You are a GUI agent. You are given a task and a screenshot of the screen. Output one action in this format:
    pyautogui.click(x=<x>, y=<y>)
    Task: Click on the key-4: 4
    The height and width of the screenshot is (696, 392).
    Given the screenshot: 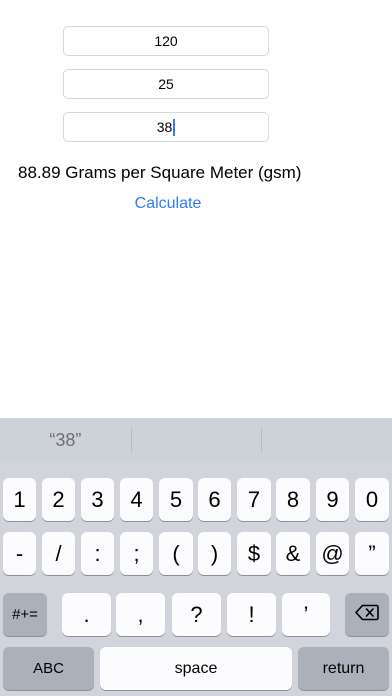 What is the action you would take?
    pyautogui.click(x=136, y=499)
    